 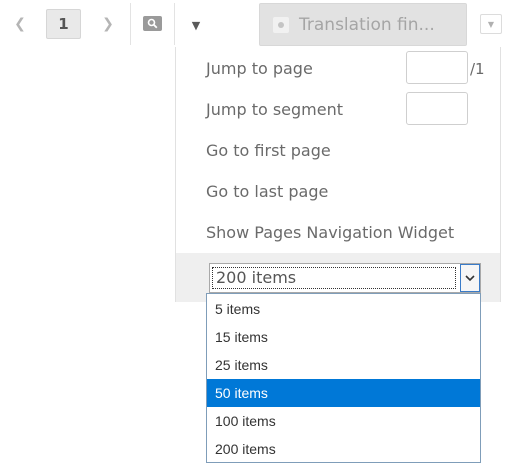 What do you see at coordinates (343, 449) in the screenshot?
I see `items-option: 200 items` at bounding box center [343, 449].